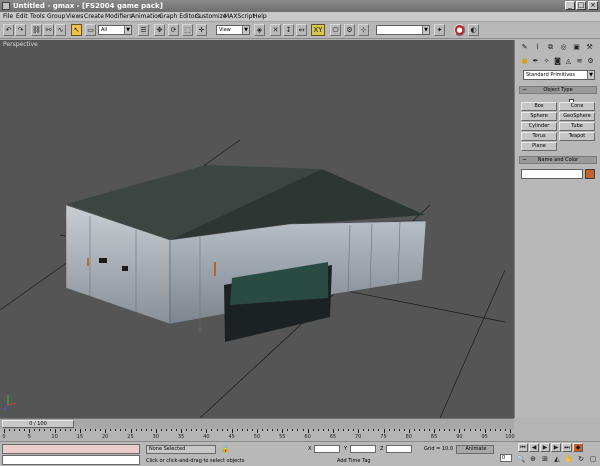 The image size is (600, 466). I want to click on menu-group: Group, so click(56, 17).